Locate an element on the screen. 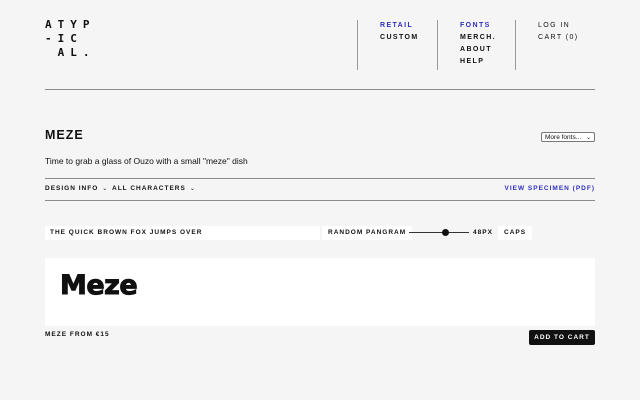  sample-text-input: THE QUICK BROWN FOX JUMPS OVER is located at coordinates (182, 233).